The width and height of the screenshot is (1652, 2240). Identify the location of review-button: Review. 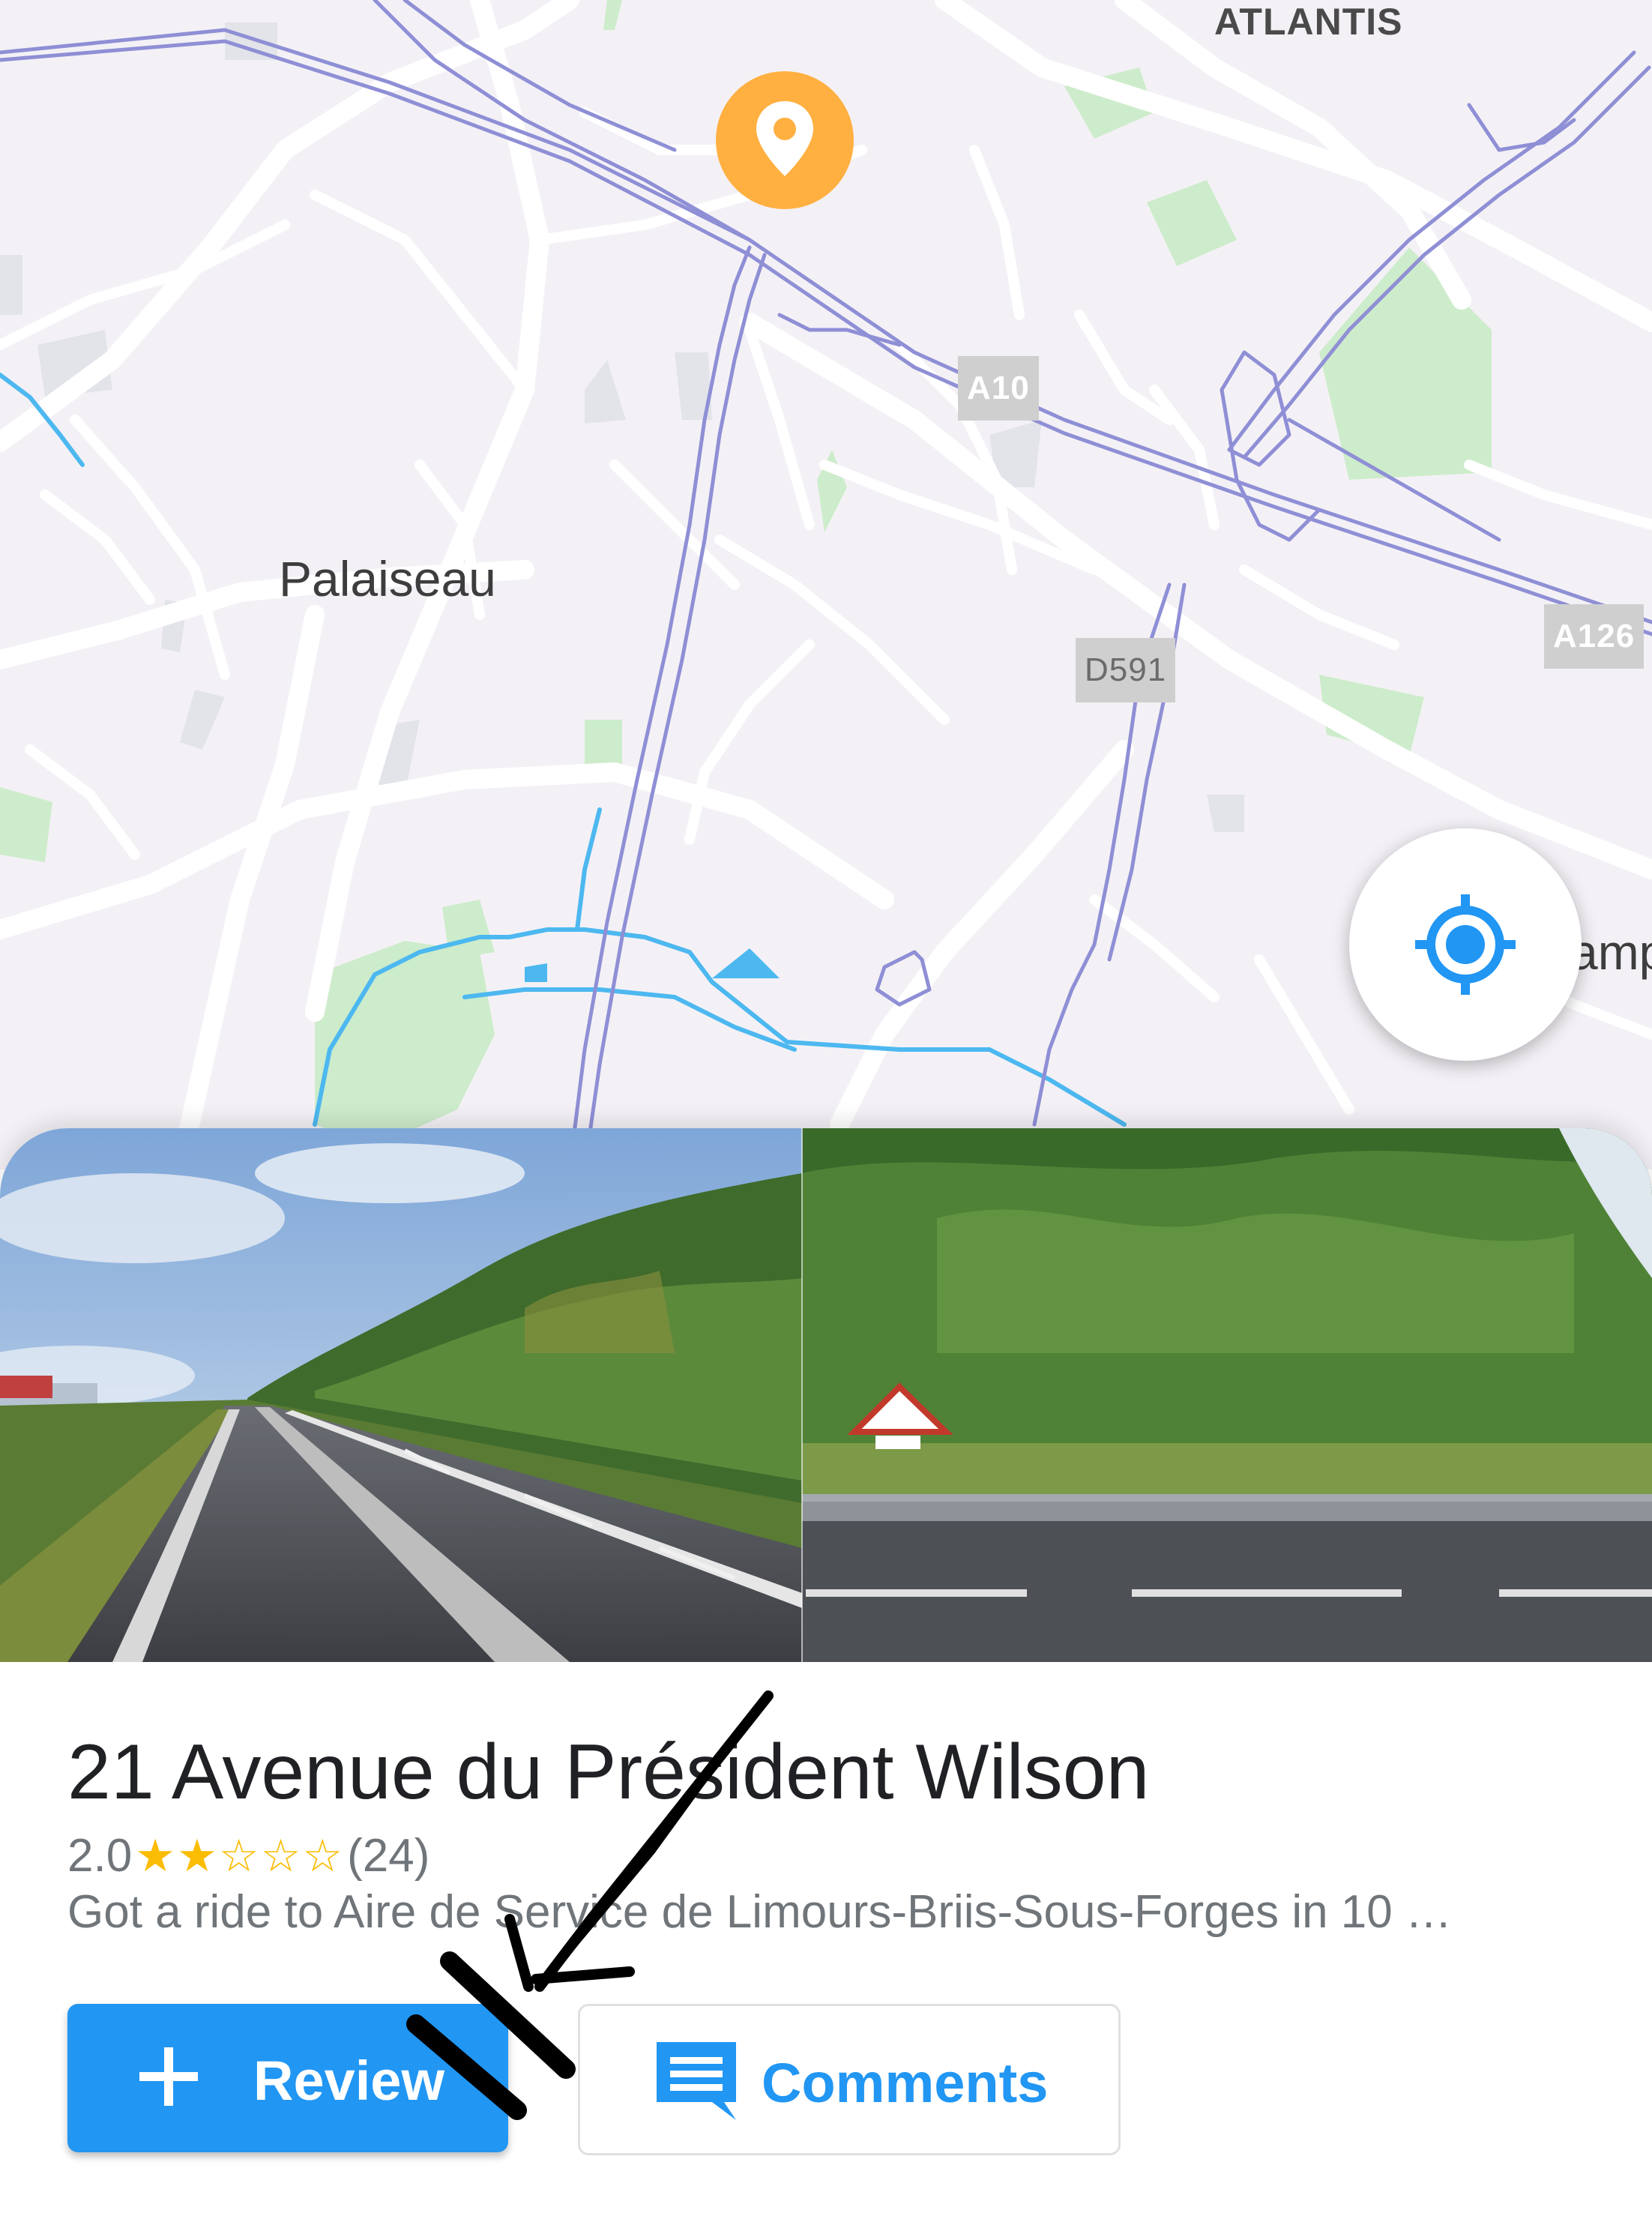
(287, 2078).